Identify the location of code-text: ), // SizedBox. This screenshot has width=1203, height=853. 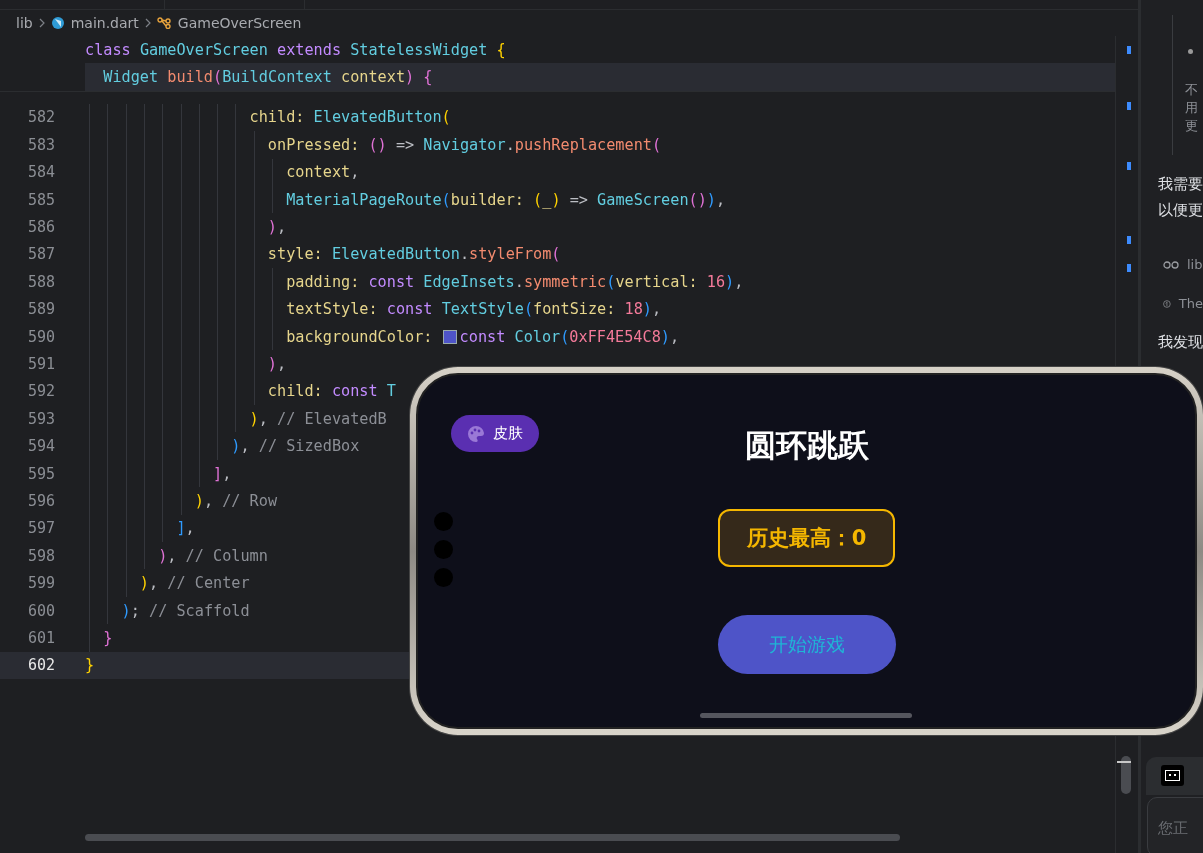
(295, 446).